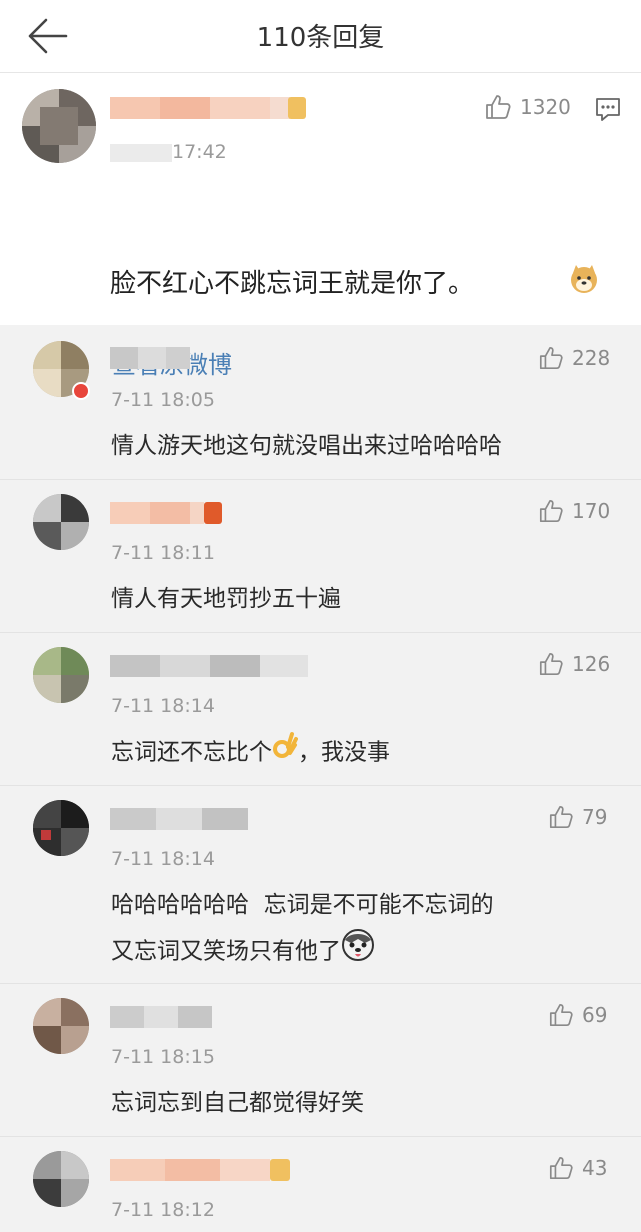 The height and width of the screenshot is (1232, 641). What do you see at coordinates (199, 152) in the screenshot?
I see `comment-time: 17:42` at bounding box center [199, 152].